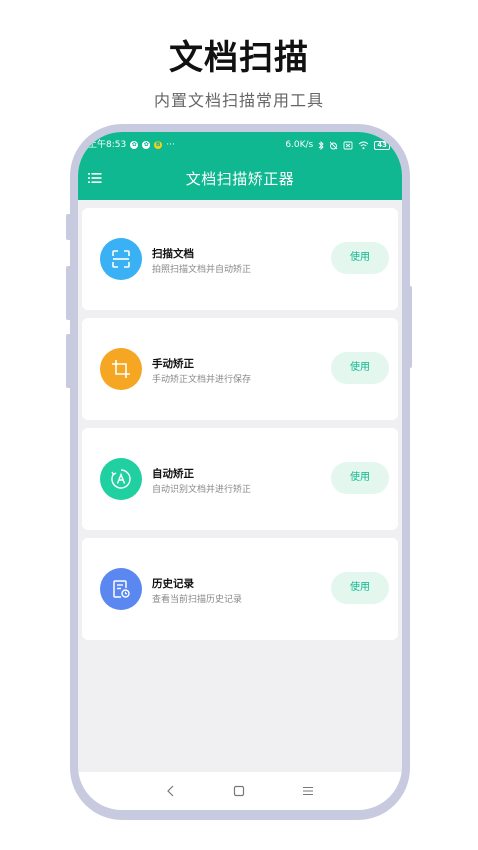 This screenshot has width=478, height=850. What do you see at coordinates (121, 479) in the screenshot?
I see `auto-a-icon` at bounding box center [121, 479].